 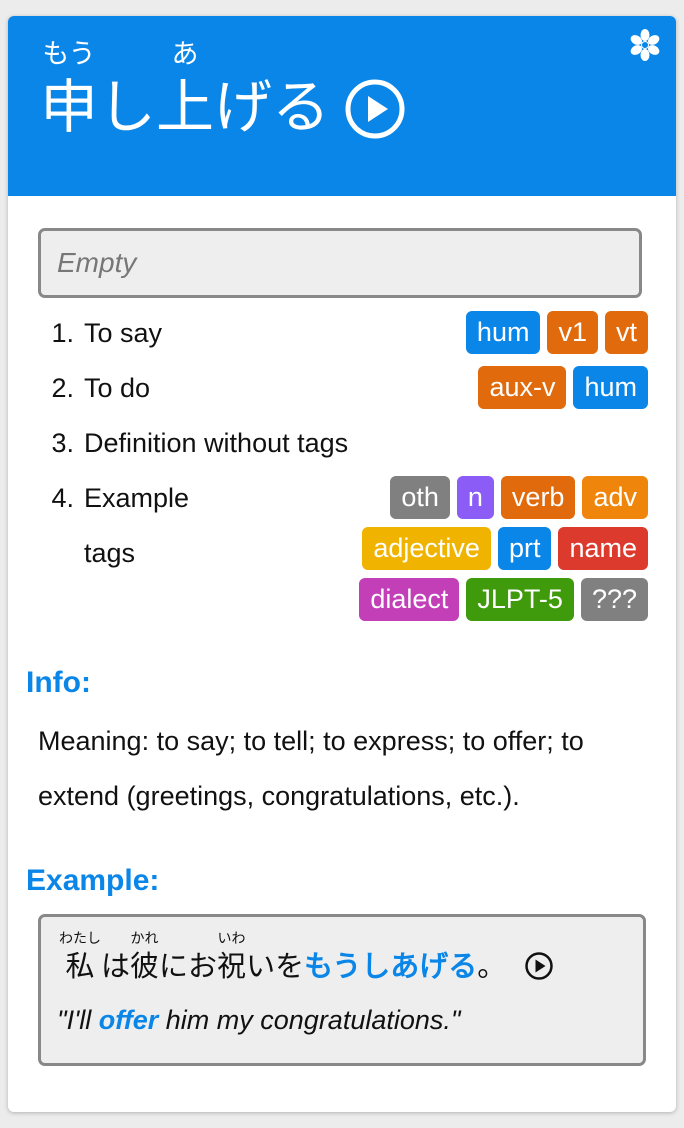 I want to click on example-word: いわ祝, so click(x=231, y=958).